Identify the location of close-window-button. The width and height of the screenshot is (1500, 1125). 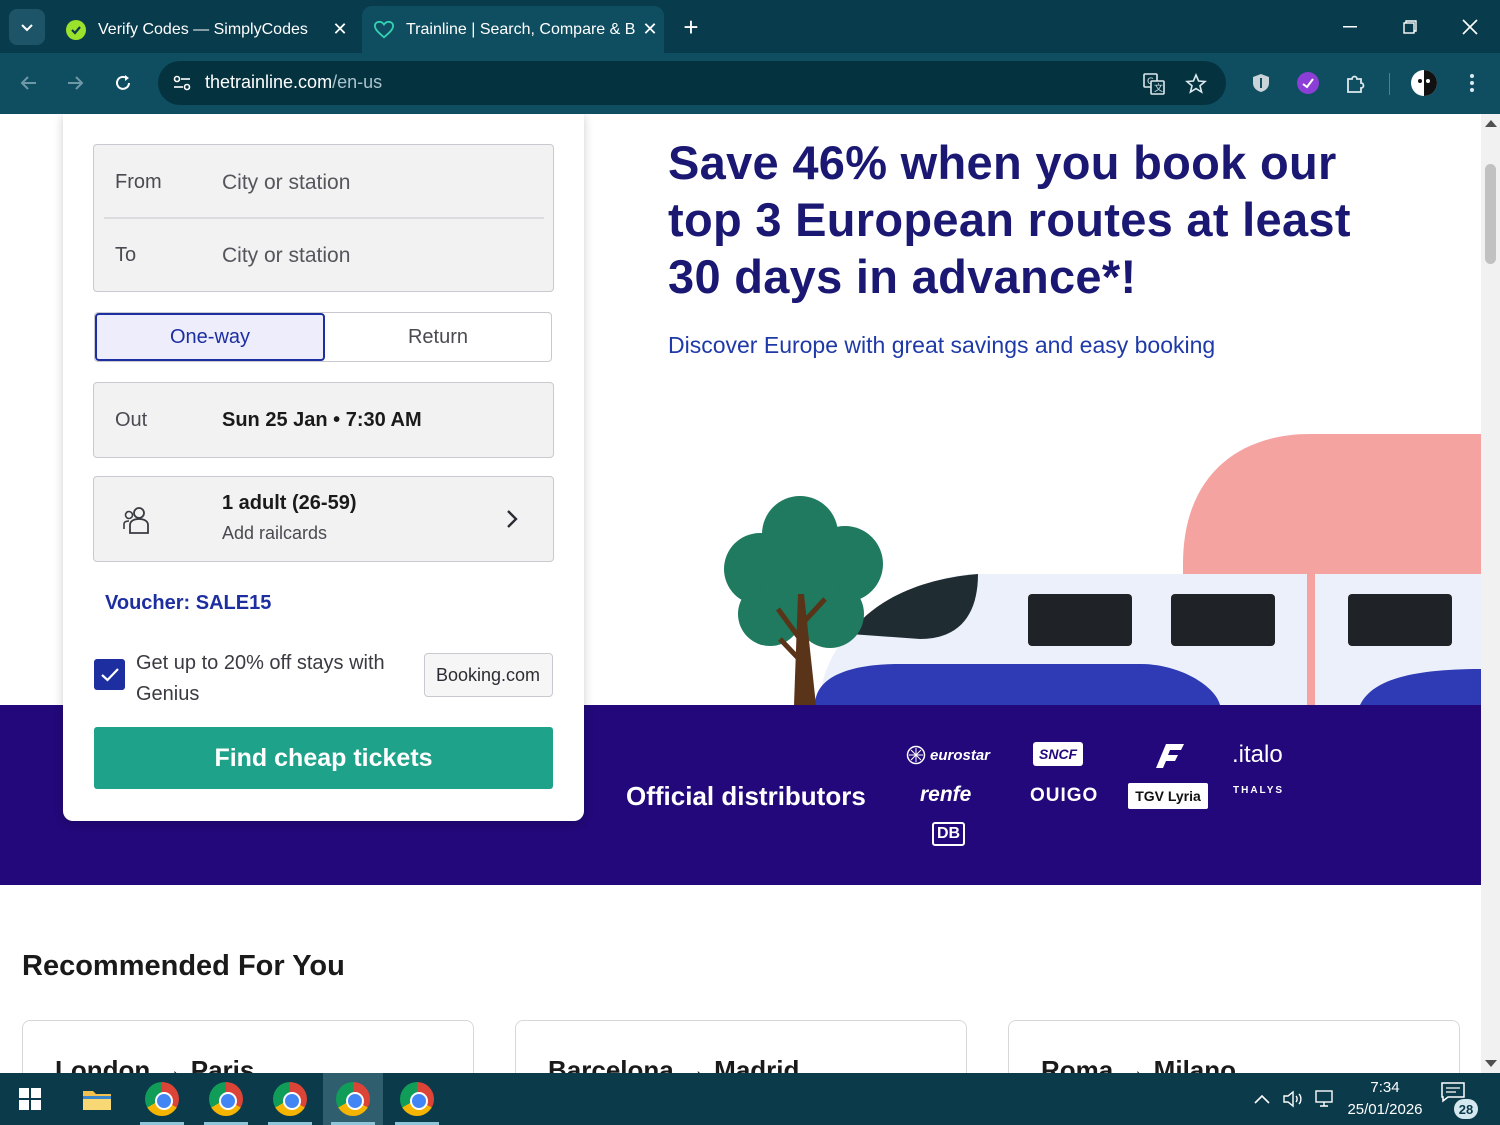
(1470, 26).